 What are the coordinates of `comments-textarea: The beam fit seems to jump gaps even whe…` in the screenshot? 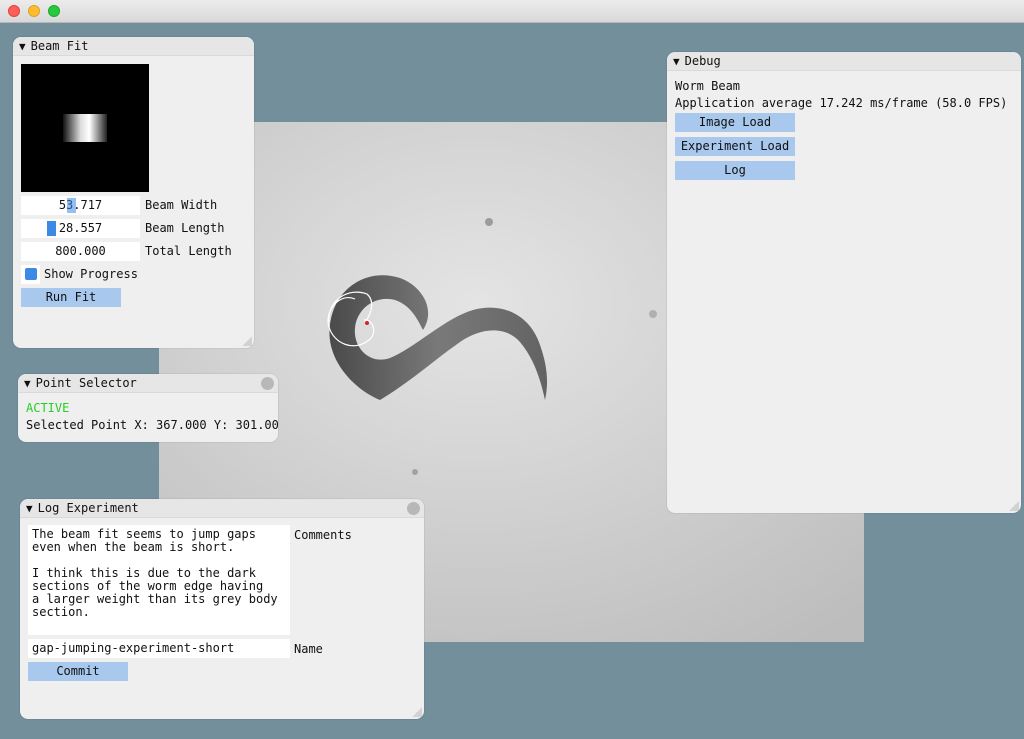 It's located at (159, 580).